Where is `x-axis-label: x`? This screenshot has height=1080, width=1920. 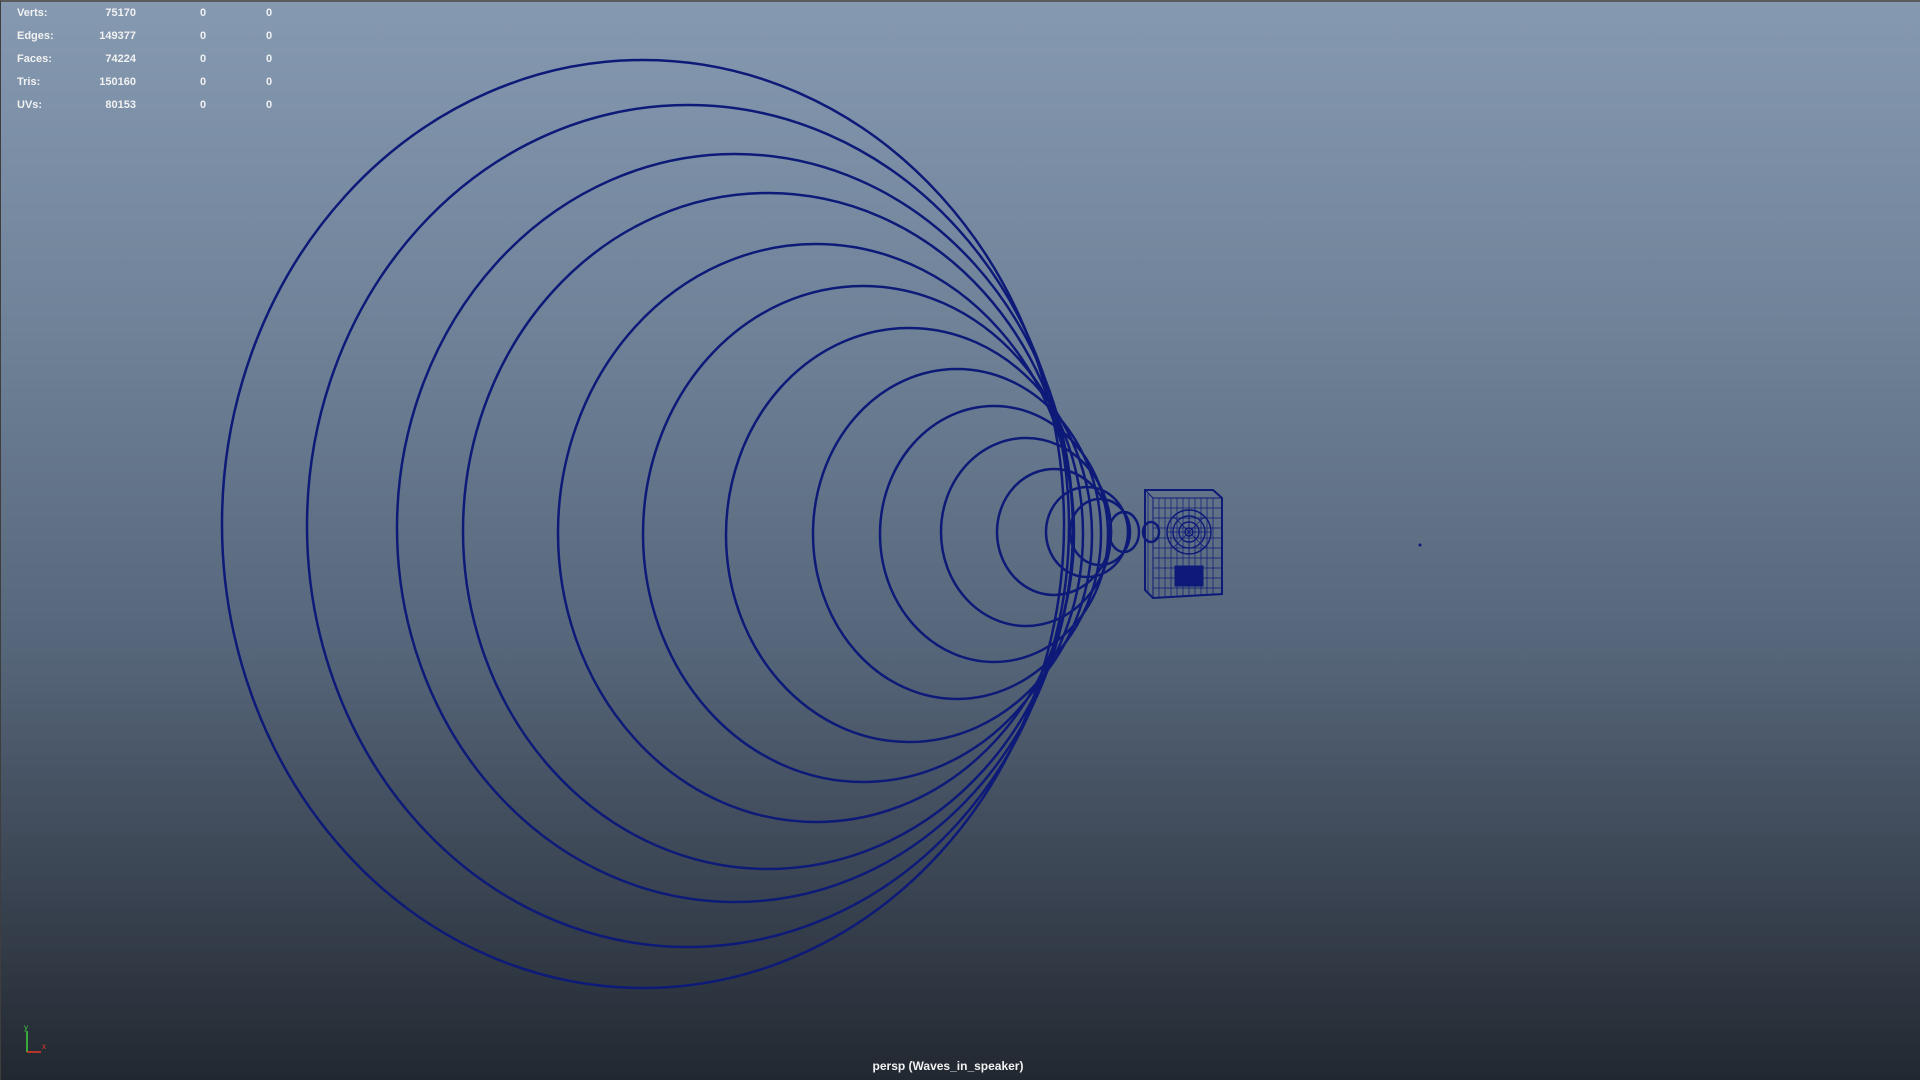
x-axis-label: x is located at coordinates (44, 1046).